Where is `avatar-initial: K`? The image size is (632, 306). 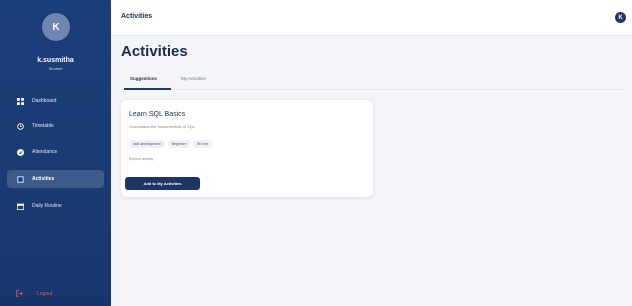
avatar-initial: K is located at coordinates (56, 27).